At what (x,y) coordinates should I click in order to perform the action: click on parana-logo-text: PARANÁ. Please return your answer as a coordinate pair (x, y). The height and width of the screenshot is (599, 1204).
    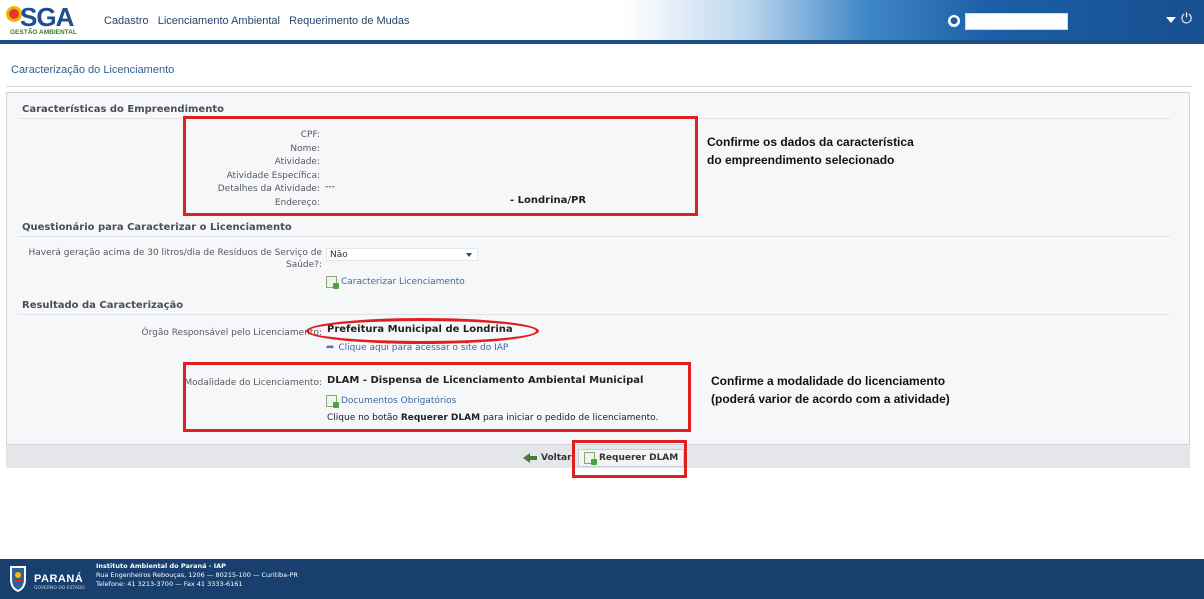
    Looking at the image, I should click on (59, 579).